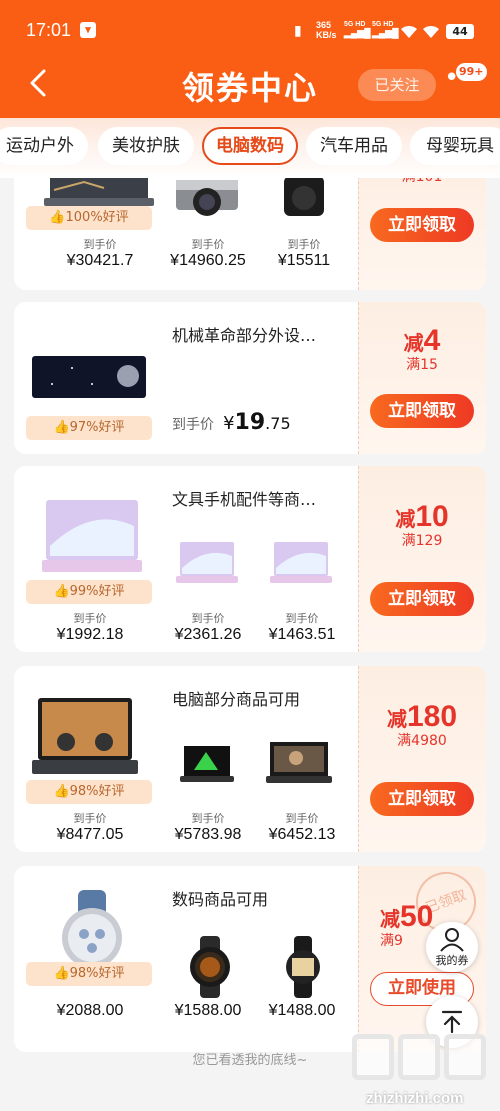 This screenshot has height=1111, width=500. Describe the element at coordinates (397, 85) in the screenshot. I see `follow-button: 已关注` at that location.